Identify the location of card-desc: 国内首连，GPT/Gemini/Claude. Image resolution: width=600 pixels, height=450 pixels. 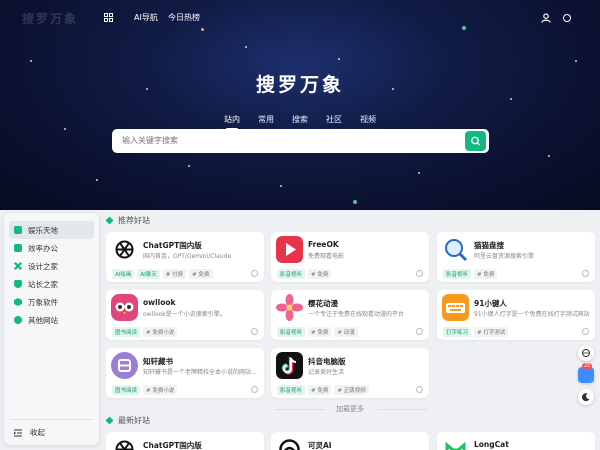
(187, 256).